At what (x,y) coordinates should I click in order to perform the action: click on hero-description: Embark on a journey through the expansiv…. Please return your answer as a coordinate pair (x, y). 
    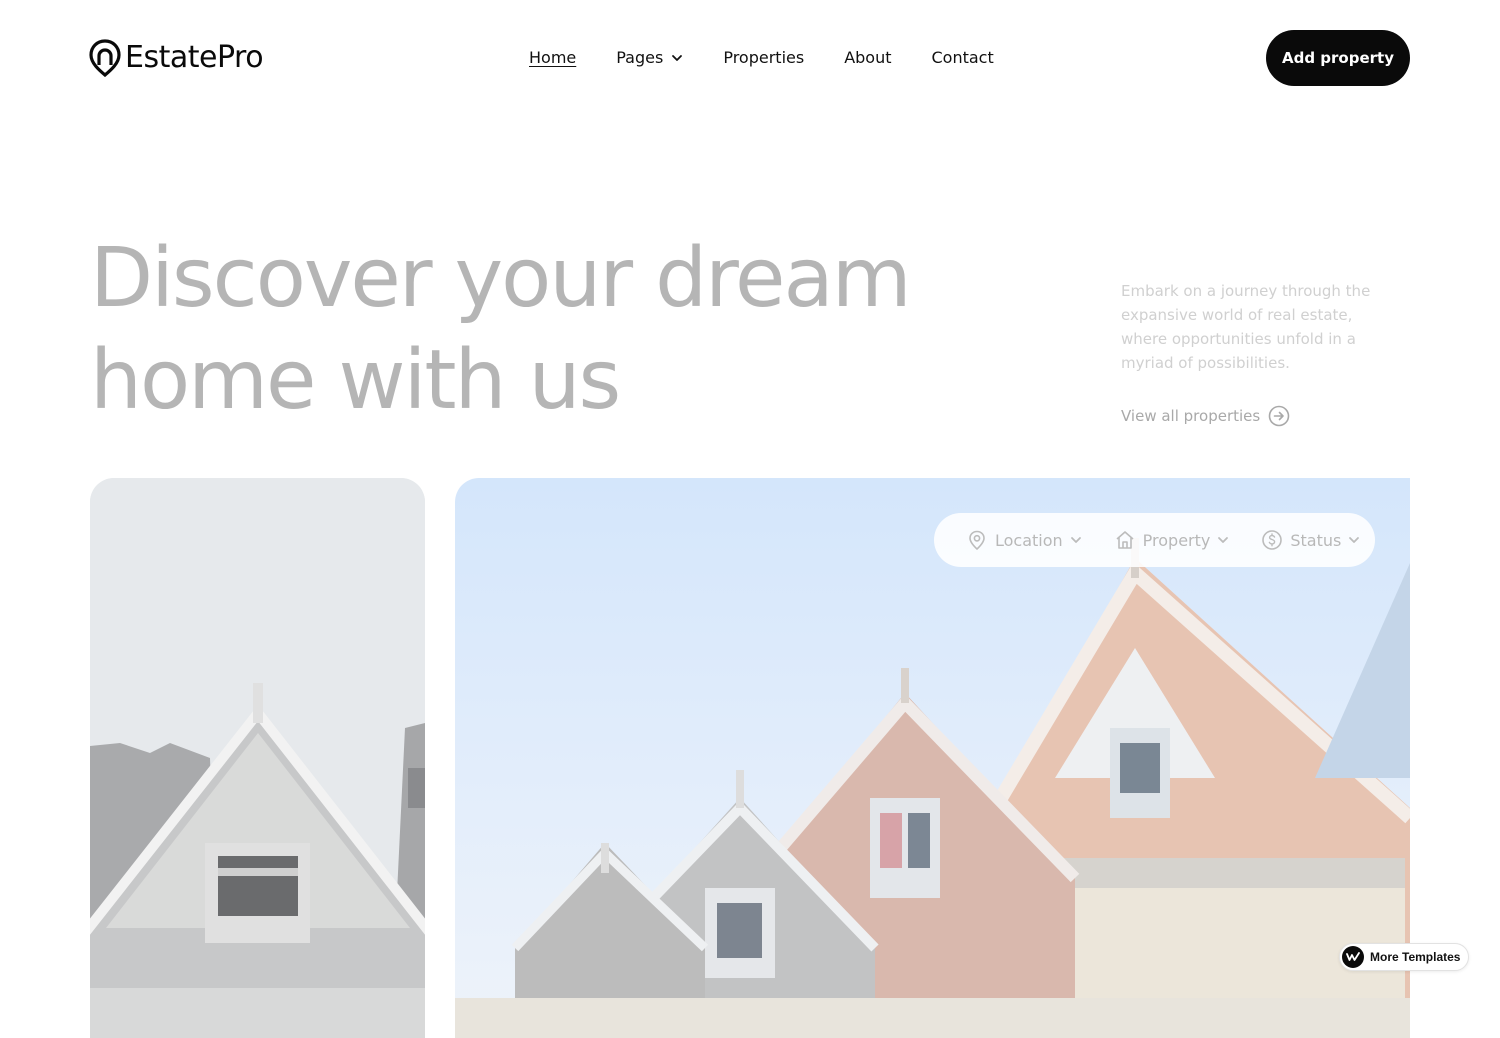
    Looking at the image, I should click on (1246, 327).